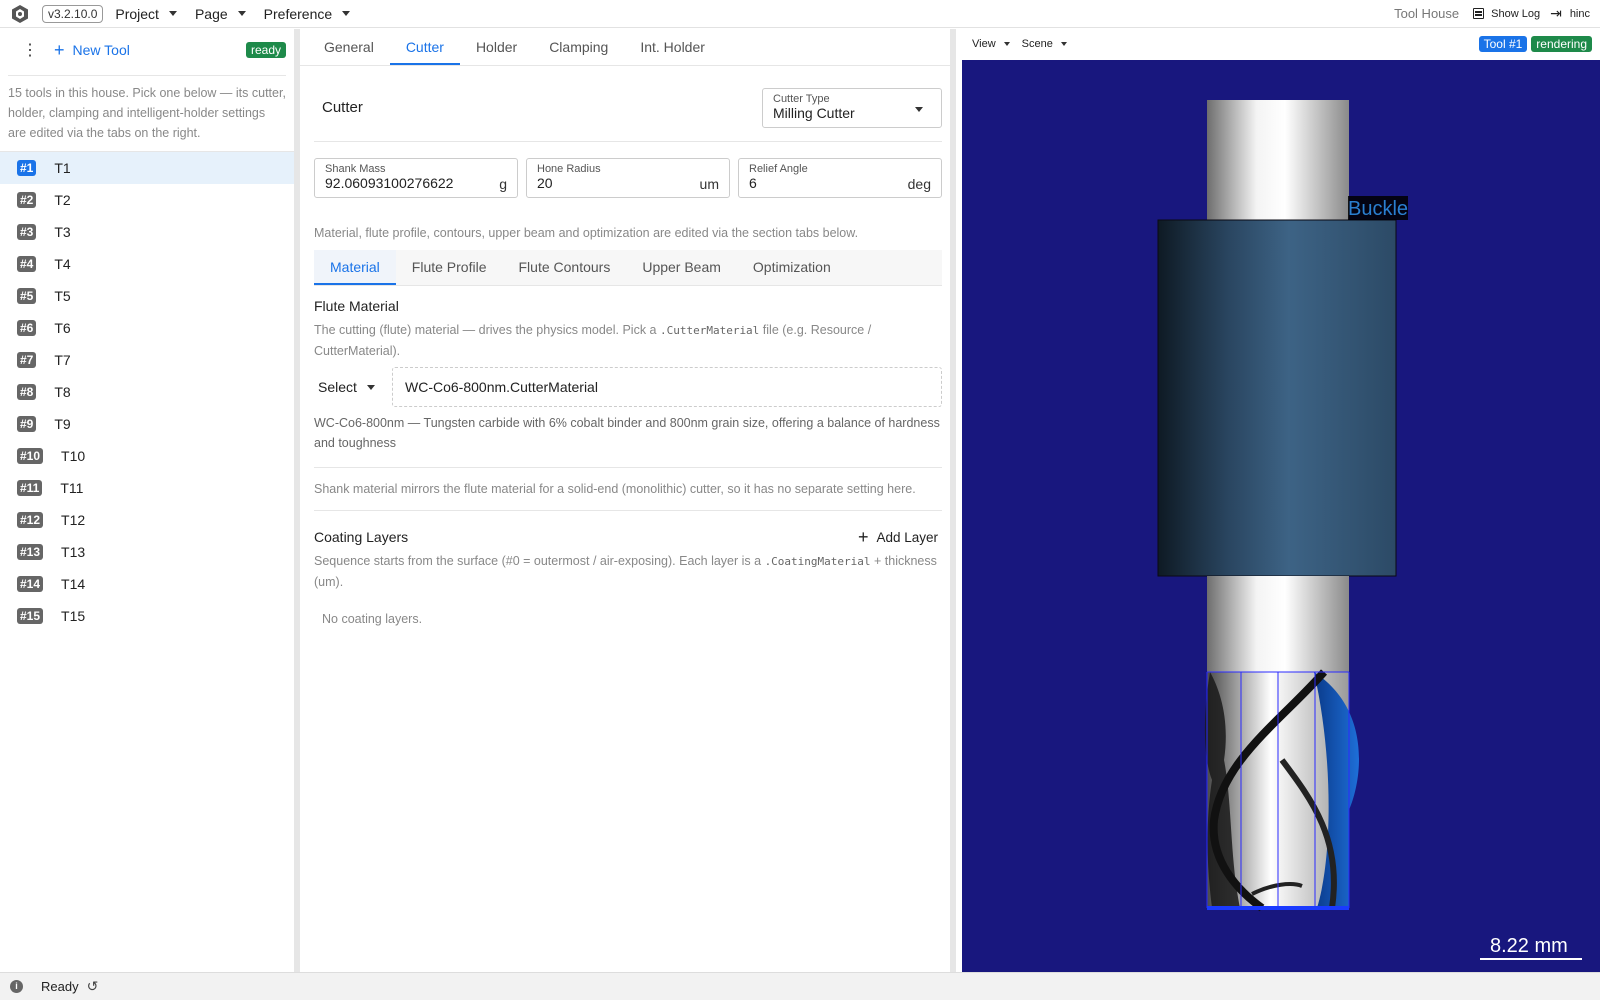  I want to click on menu-page-label: Page, so click(211, 13).